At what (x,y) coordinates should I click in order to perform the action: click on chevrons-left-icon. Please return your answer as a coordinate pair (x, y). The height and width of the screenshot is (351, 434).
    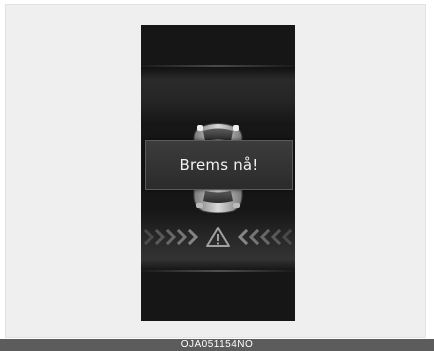
    Looking at the image, I should click on (265, 237).